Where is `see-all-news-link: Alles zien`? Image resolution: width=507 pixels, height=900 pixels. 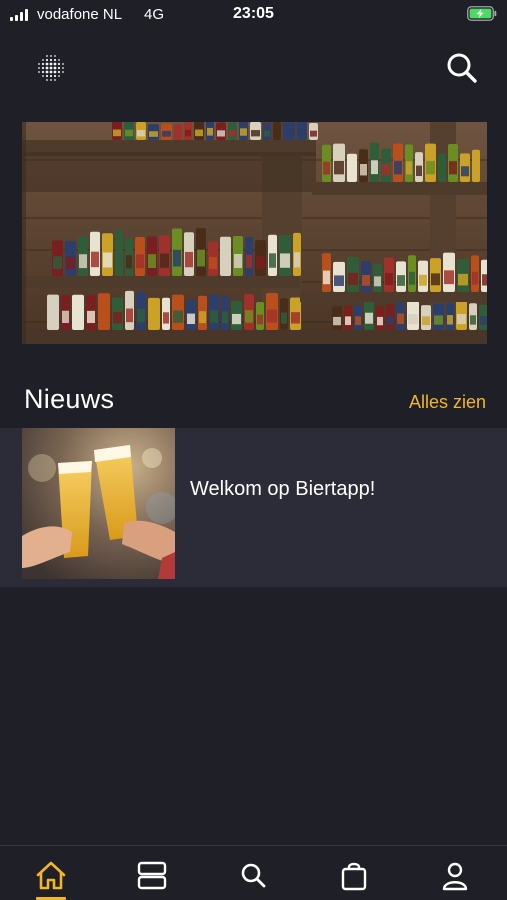 see-all-news-link: Alles zien is located at coordinates (447, 402).